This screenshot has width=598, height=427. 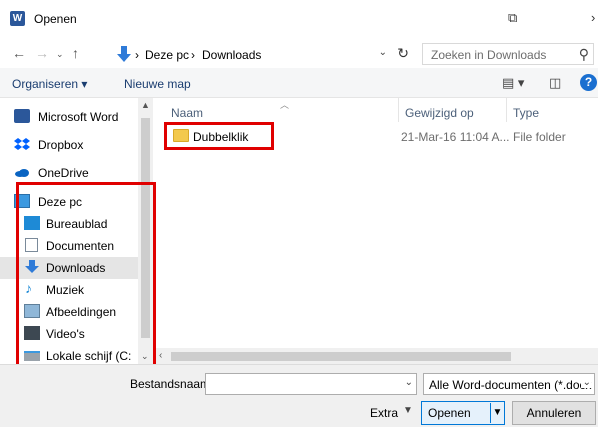 What do you see at coordinates (539, 137) in the screenshot?
I see `file-type: File folder` at bounding box center [539, 137].